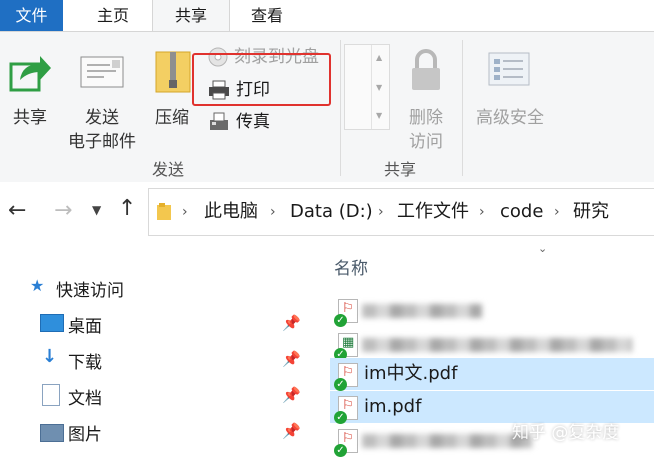 Image resolution: width=654 pixels, height=458 pixels. I want to click on fax-label: 传真, so click(253, 122).